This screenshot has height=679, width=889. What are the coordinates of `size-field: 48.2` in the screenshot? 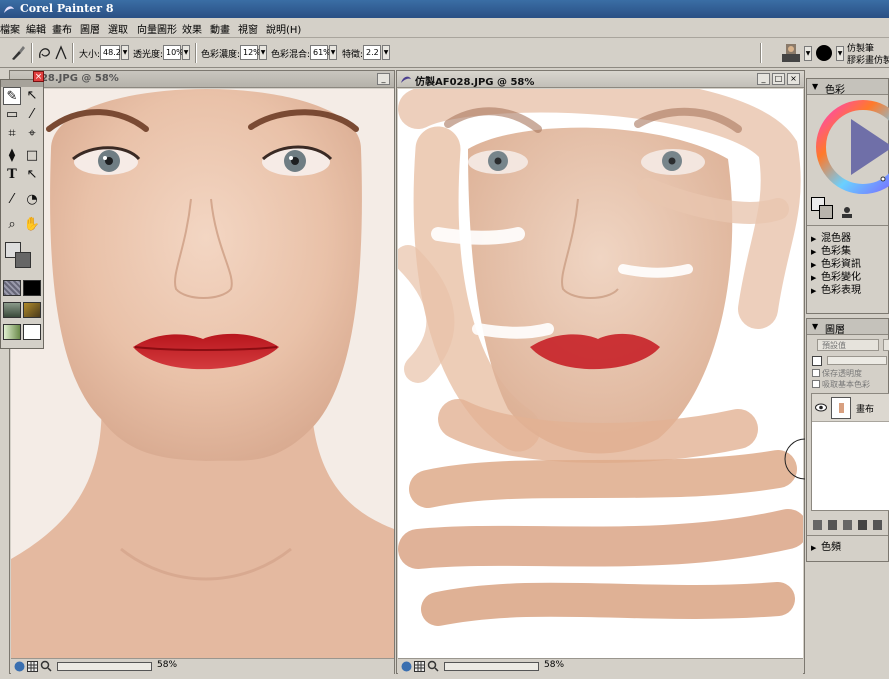 It's located at (110, 52).